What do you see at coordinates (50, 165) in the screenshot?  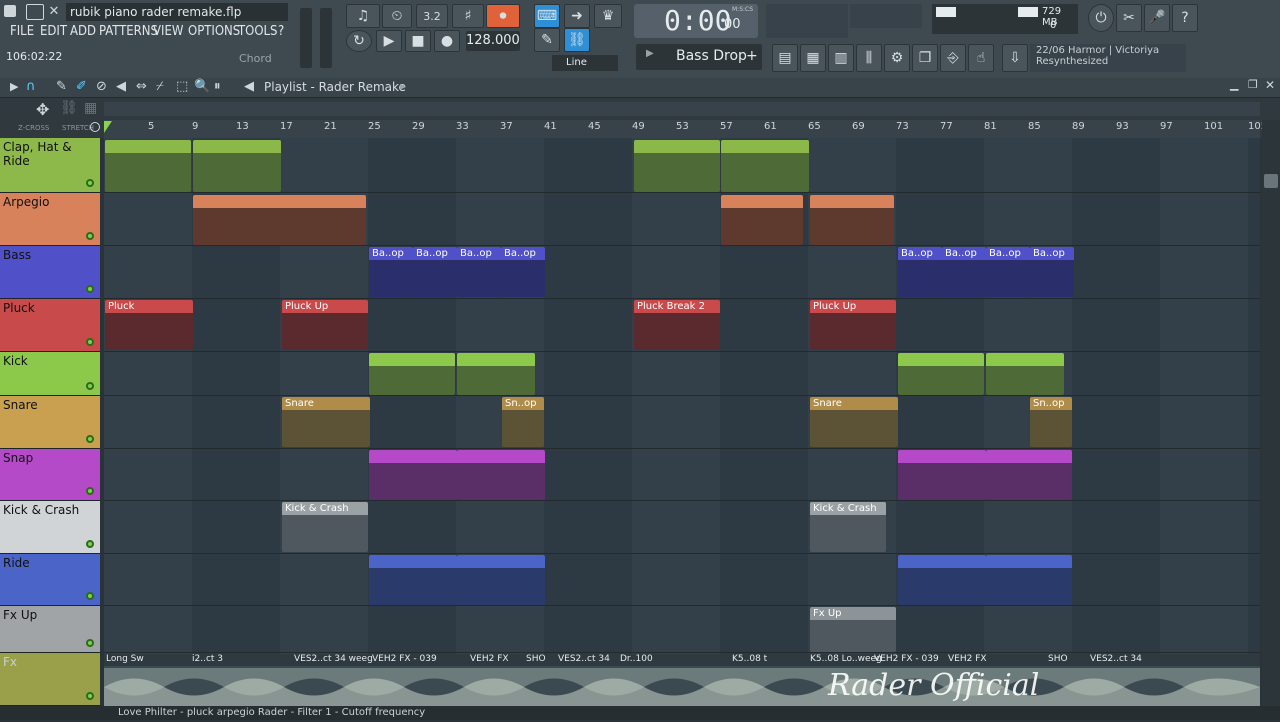 I see `track-header: Clap, Hat & Ride` at bounding box center [50, 165].